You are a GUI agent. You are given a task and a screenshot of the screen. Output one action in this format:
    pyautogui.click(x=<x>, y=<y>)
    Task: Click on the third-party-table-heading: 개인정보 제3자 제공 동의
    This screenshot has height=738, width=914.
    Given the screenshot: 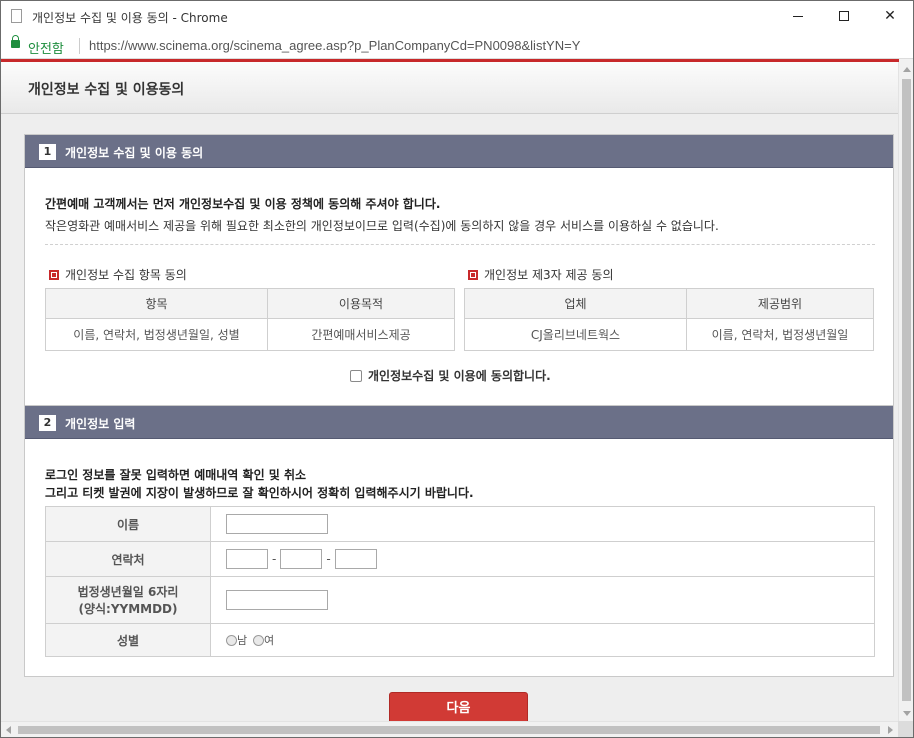 What is the action you would take?
    pyautogui.click(x=540, y=274)
    